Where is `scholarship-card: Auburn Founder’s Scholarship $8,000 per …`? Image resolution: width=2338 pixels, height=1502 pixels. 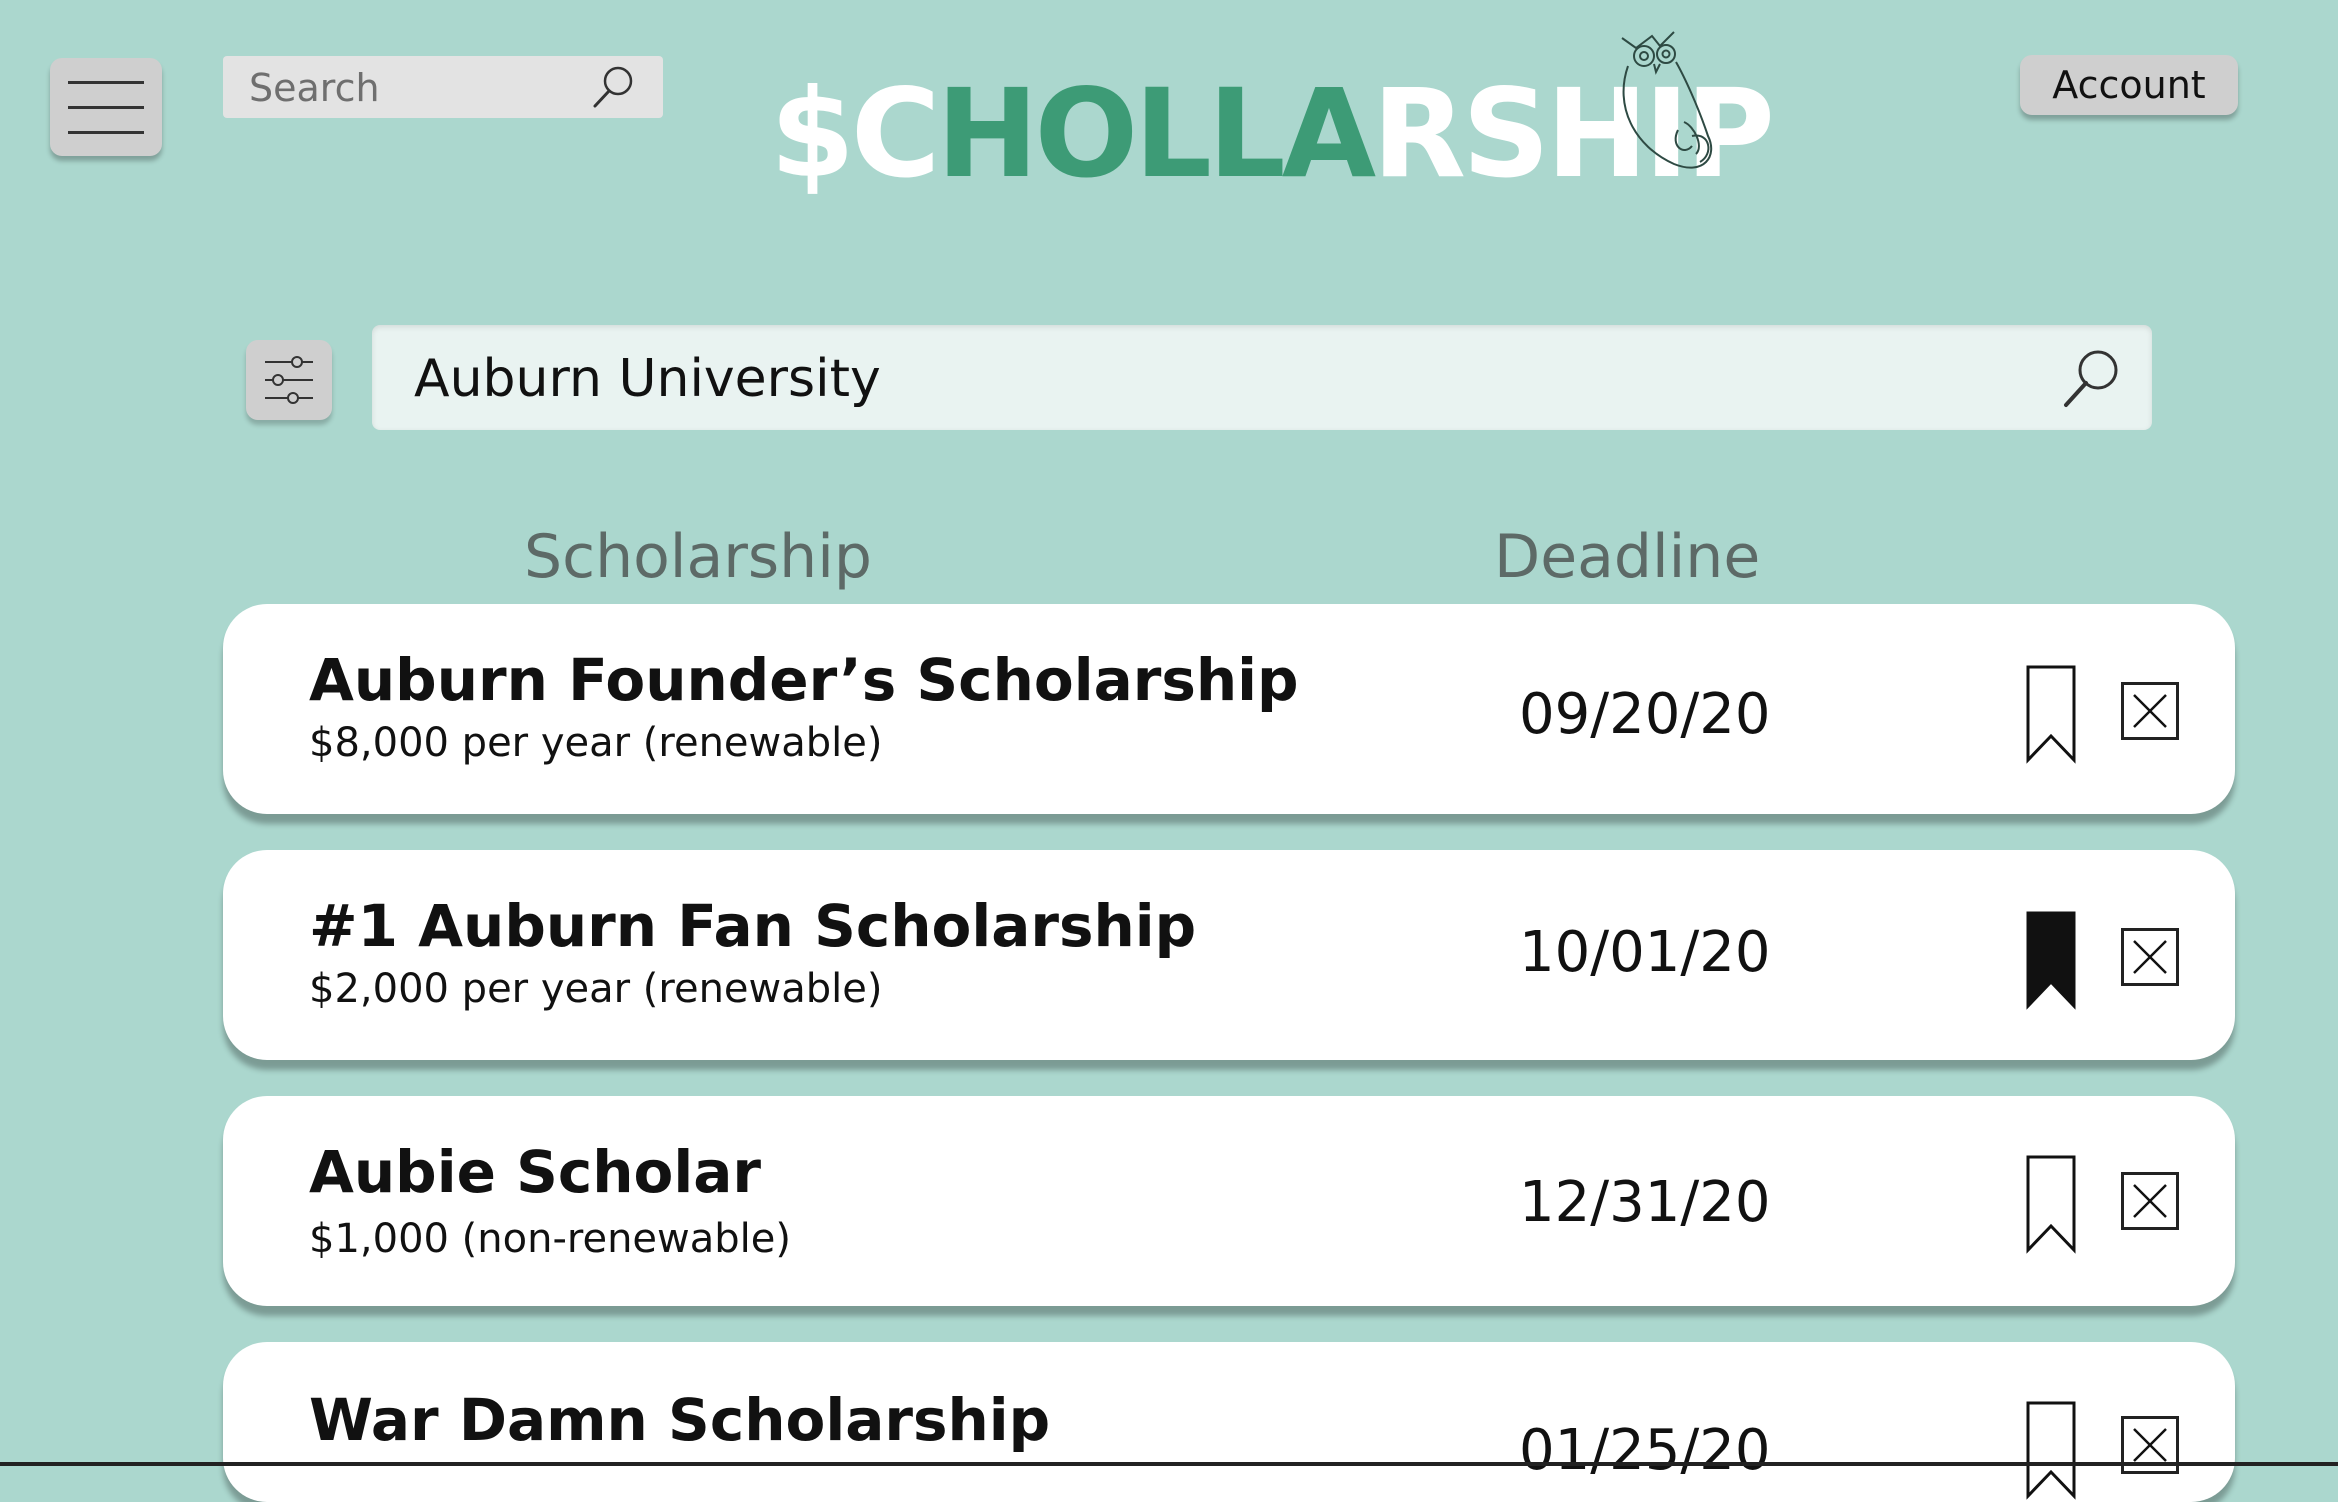
scholarship-card: Auburn Founder’s Scholarship $8,000 per … is located at coordinates (1229, 709).